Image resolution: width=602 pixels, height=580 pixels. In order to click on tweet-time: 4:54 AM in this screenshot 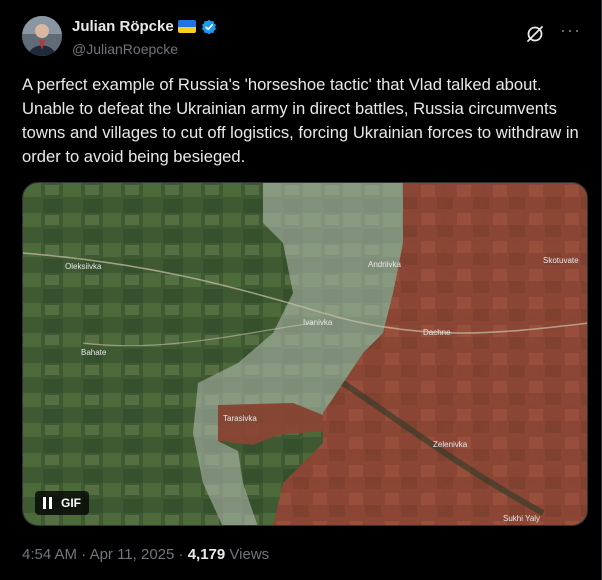, I will do `click(49, 554)`.